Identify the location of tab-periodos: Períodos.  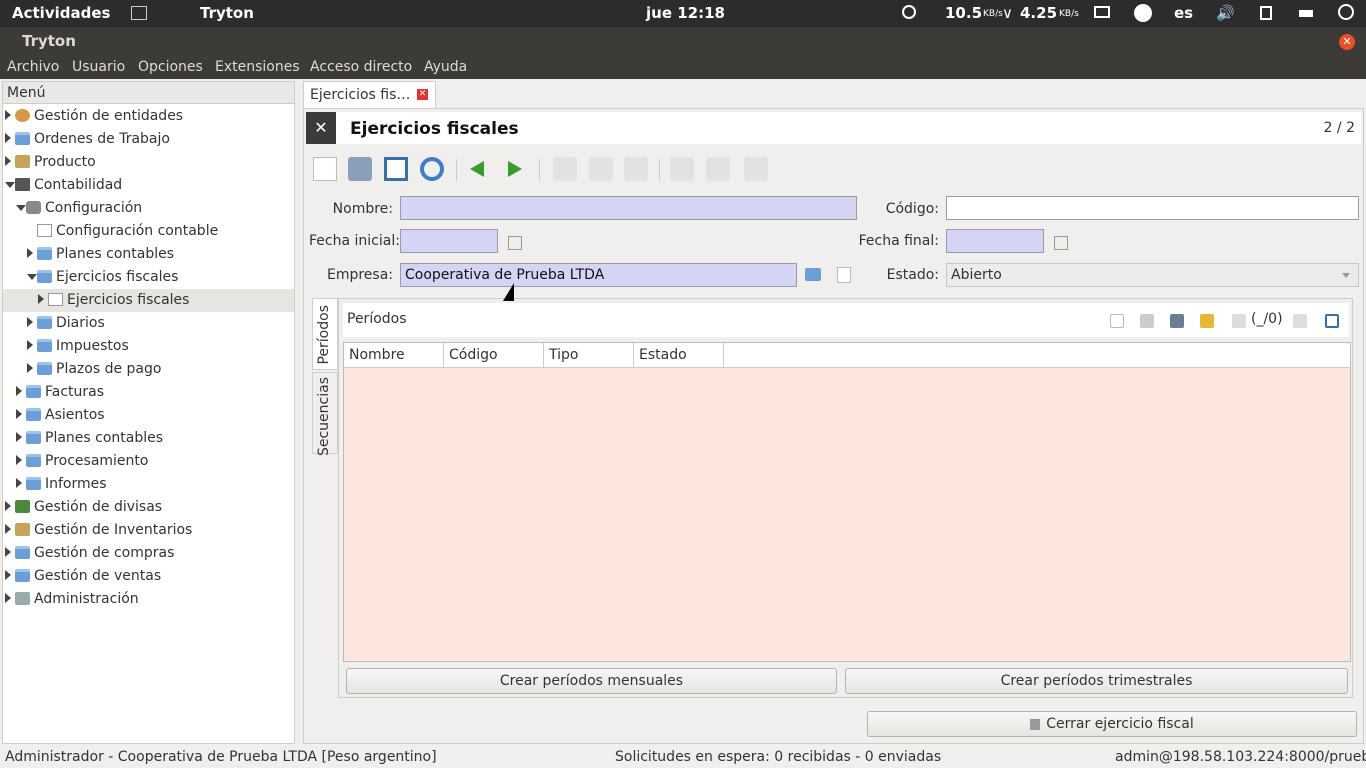
(325, 334).